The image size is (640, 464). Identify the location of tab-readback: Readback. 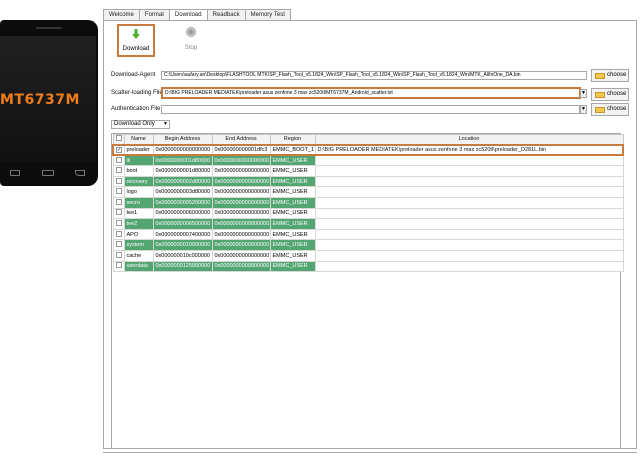
(226, 14).